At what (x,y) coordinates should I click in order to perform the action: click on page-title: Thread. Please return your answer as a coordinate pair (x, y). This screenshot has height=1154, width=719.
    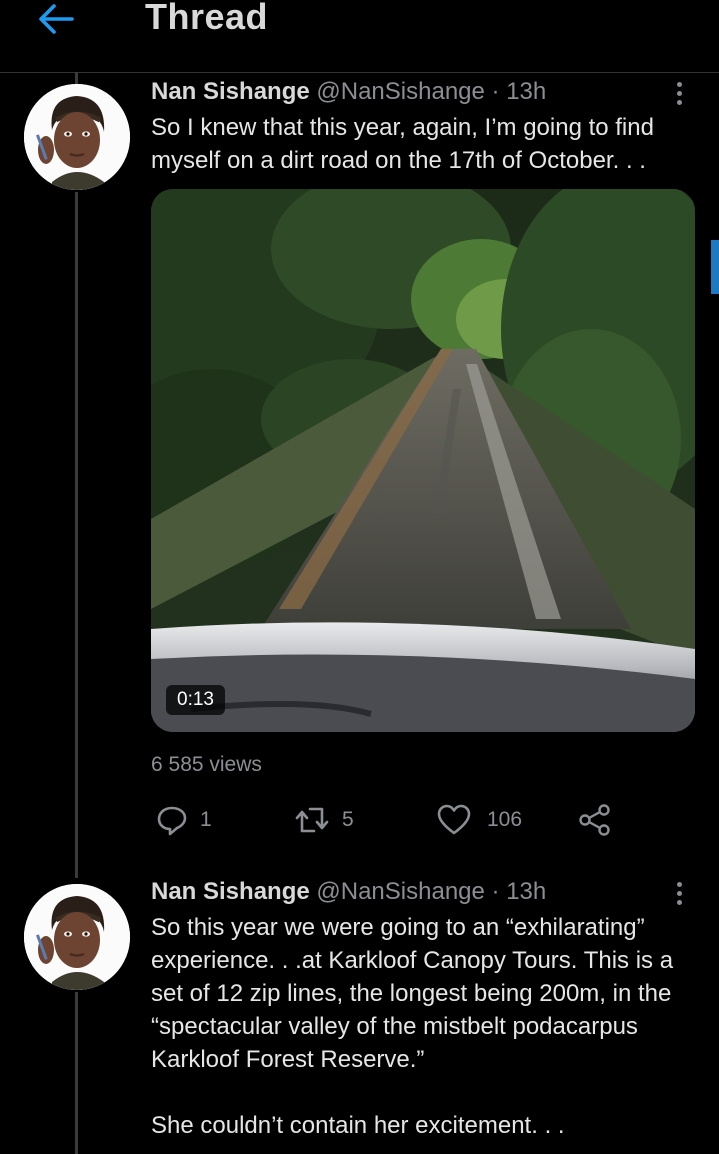
    Looking at the image, I should click on (207, 18).